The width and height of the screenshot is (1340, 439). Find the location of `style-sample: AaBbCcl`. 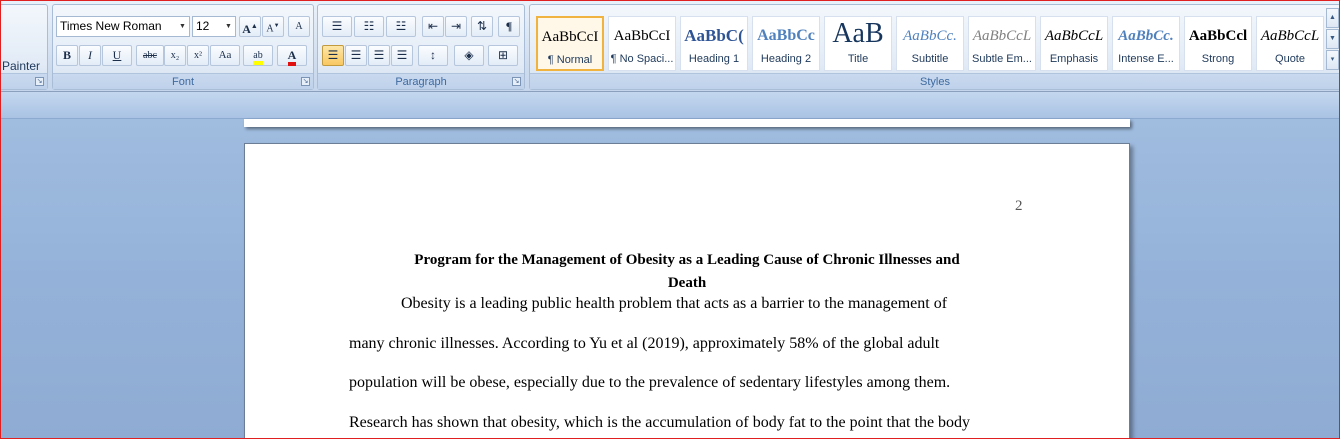

style-sample: AaBbCcl is located at coordinates (1218, 36).